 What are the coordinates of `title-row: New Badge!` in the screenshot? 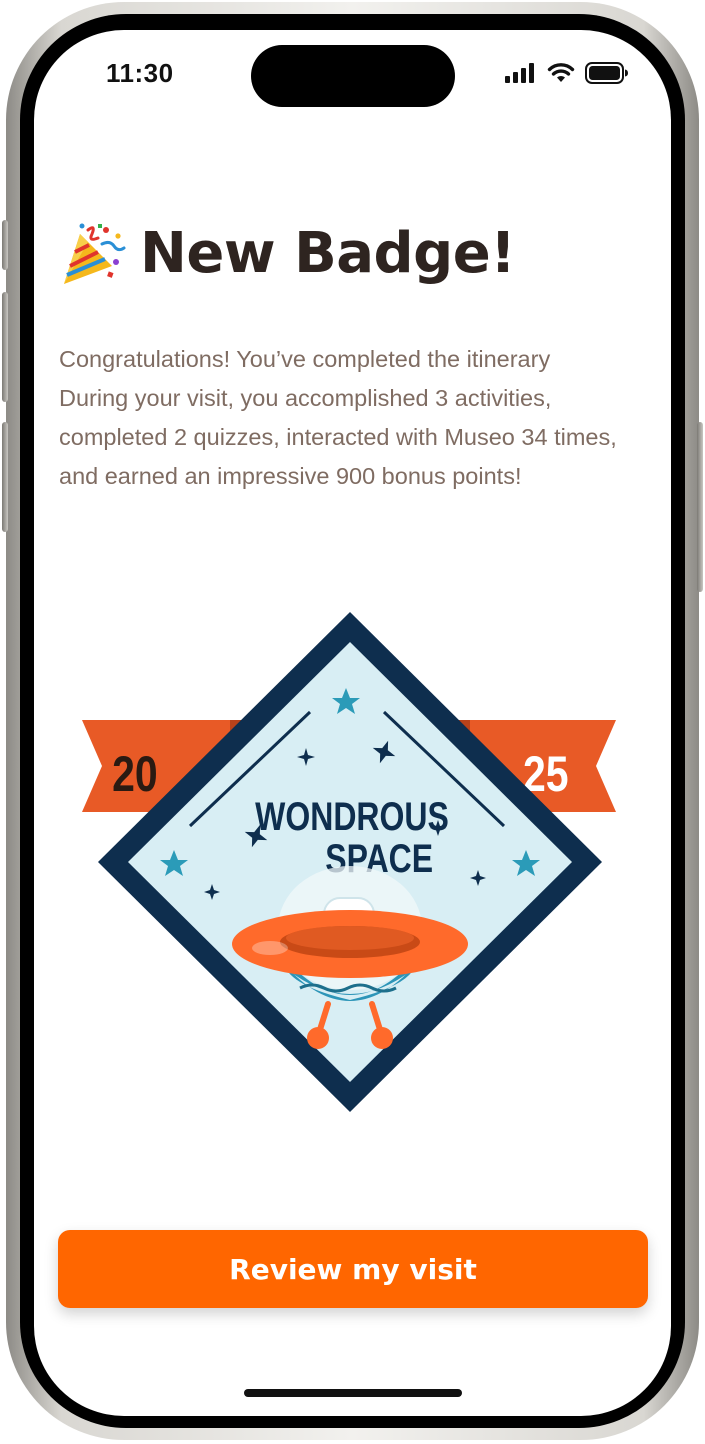 It's located at (287, 254).